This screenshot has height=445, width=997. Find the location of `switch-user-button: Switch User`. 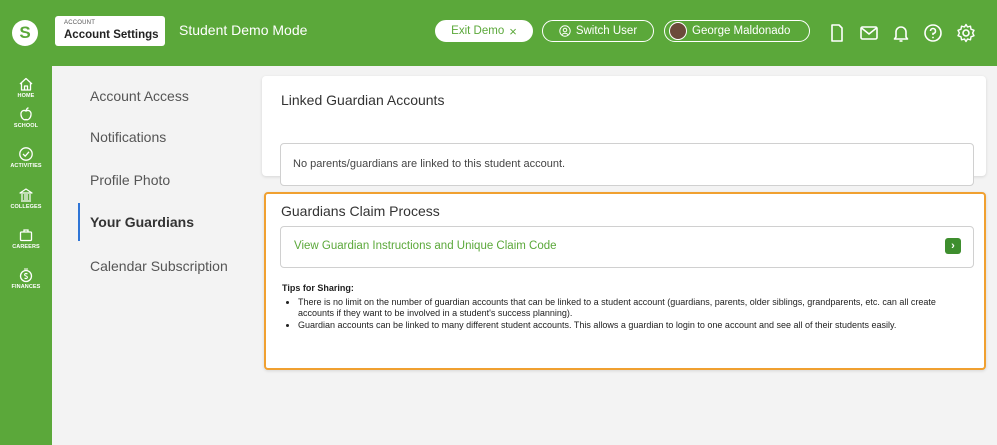

switch-user-button: Switch User is located at coordinates (598, 31).